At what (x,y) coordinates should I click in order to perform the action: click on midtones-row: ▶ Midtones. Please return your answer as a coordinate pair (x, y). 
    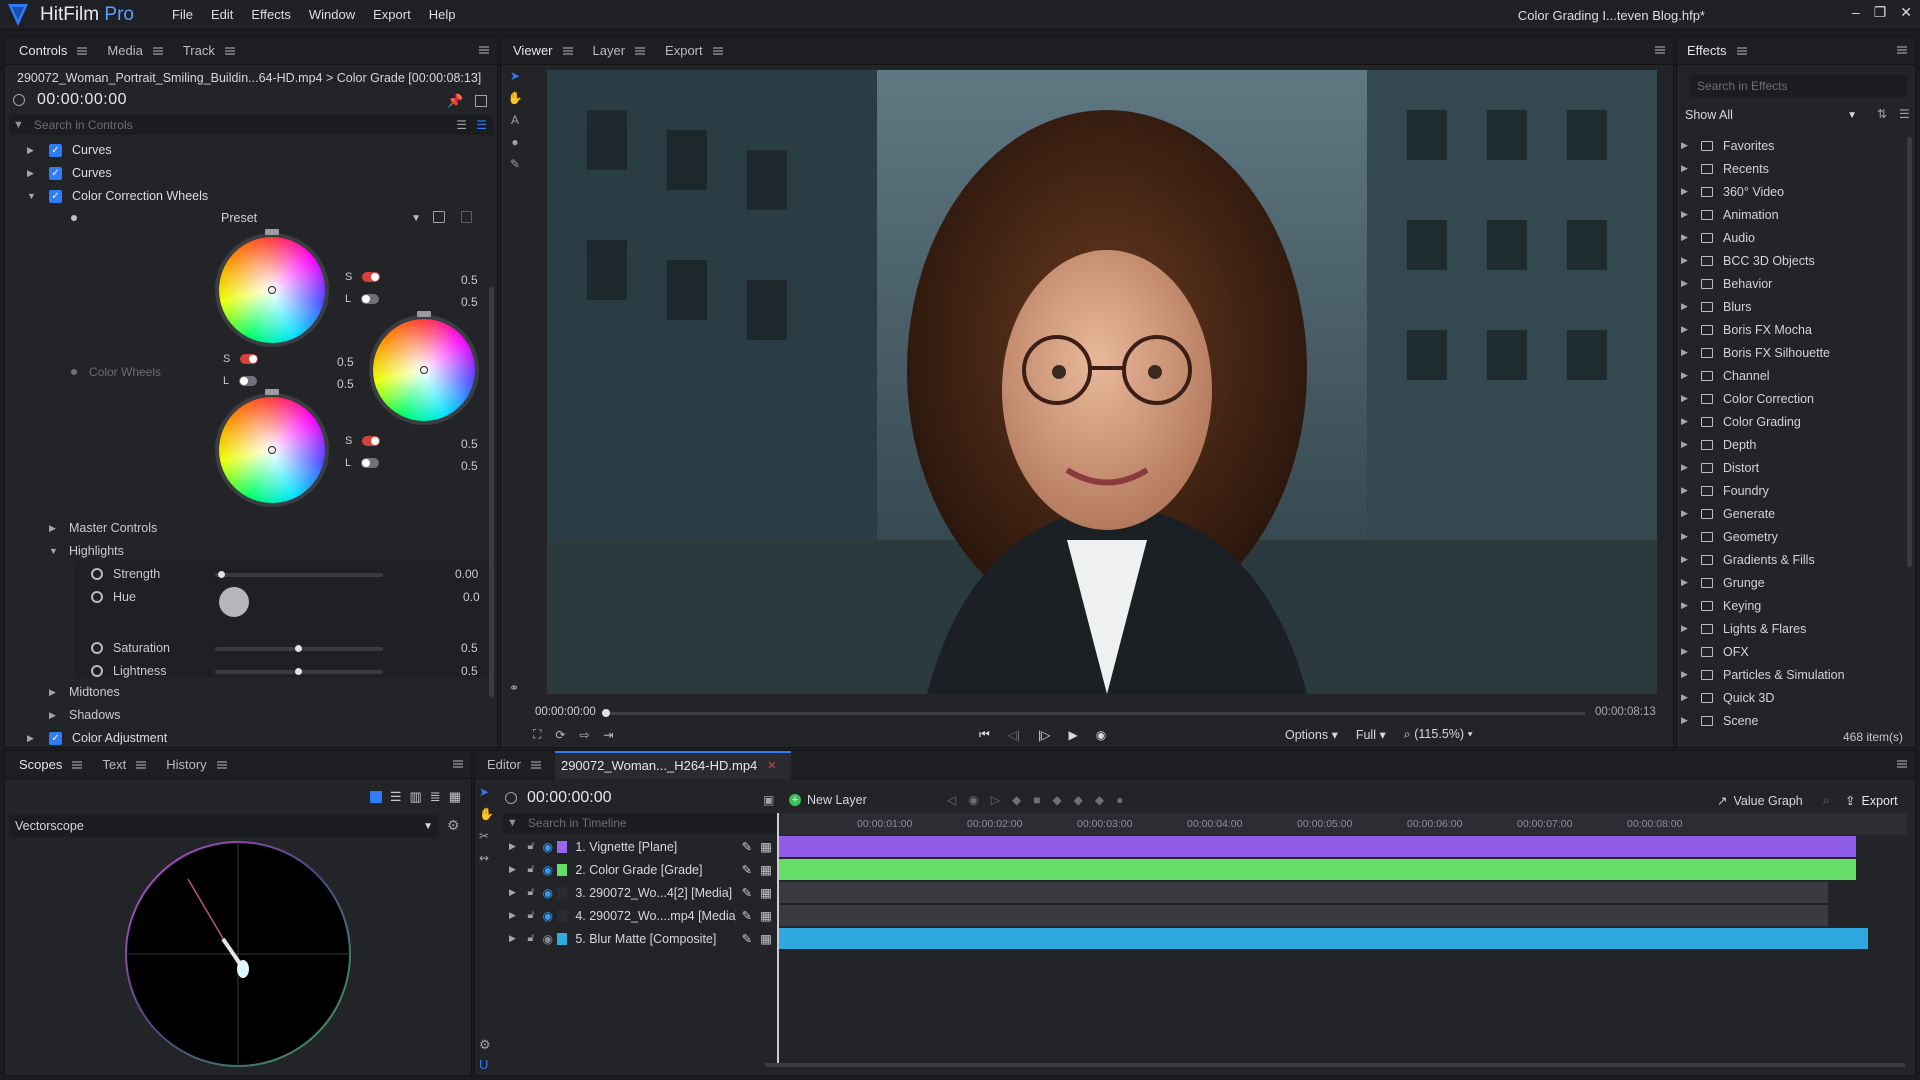
    Looking at the image, I should click on (84, 692).